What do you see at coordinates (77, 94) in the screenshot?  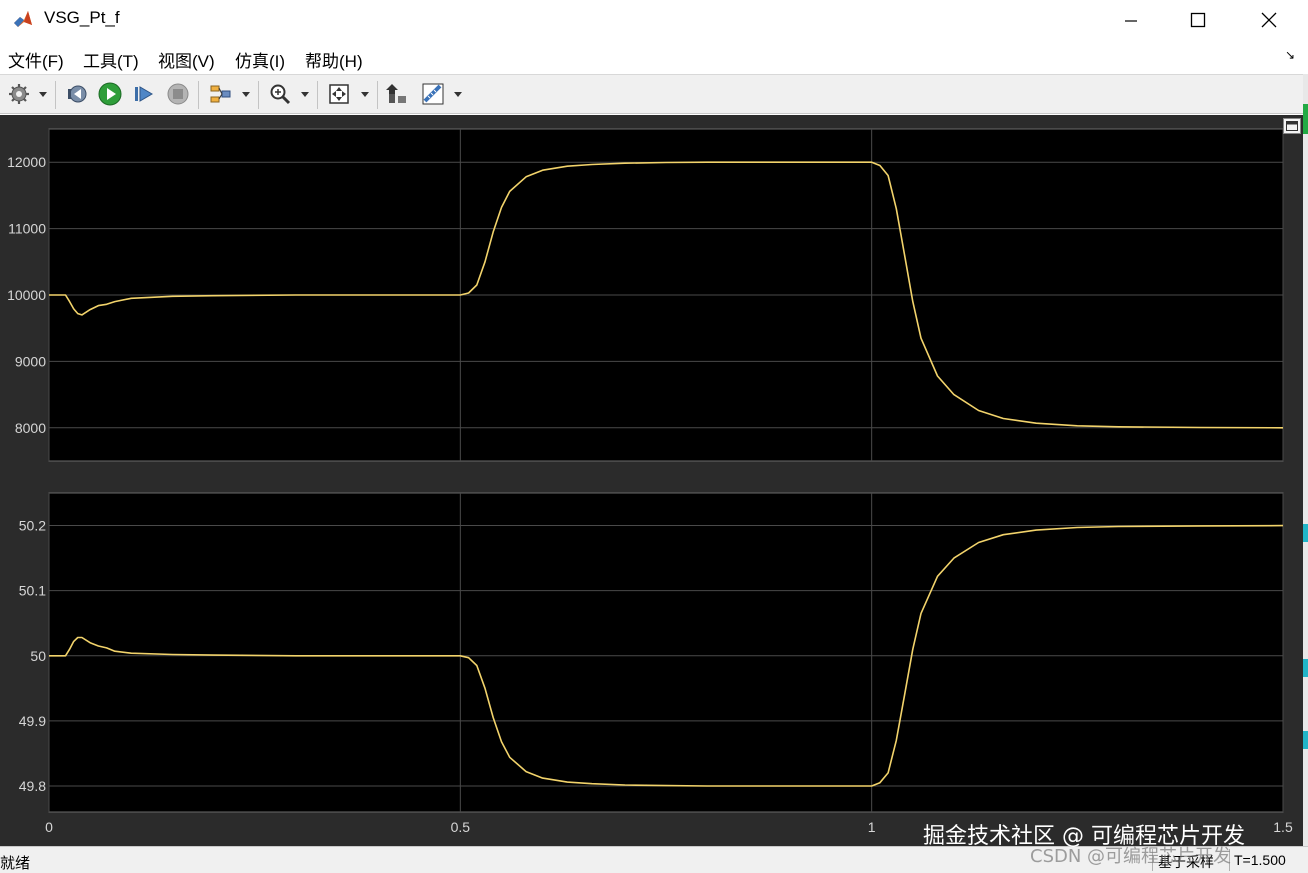 I see `step-back-icon` at bounding box center [77, 94].